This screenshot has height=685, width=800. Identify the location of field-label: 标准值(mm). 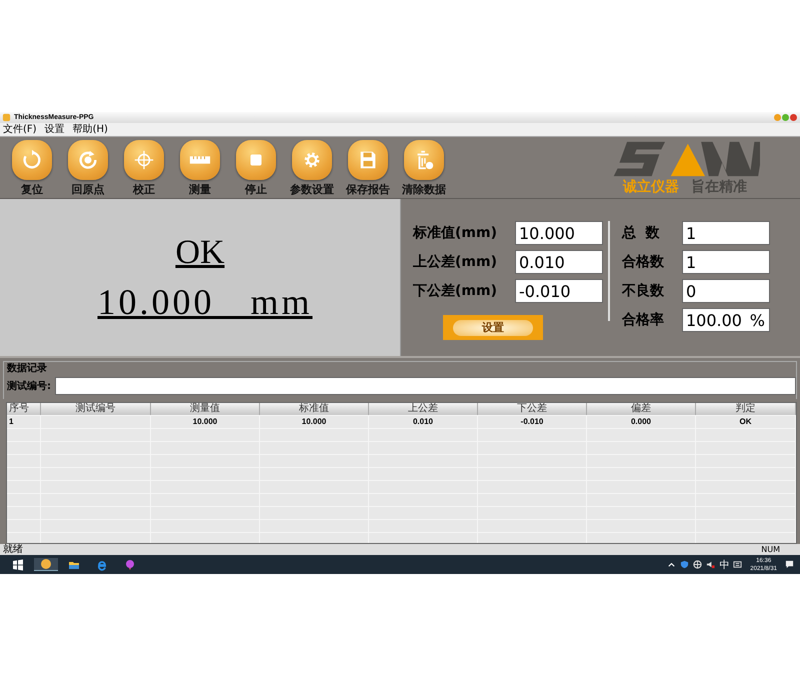
(455, 233).